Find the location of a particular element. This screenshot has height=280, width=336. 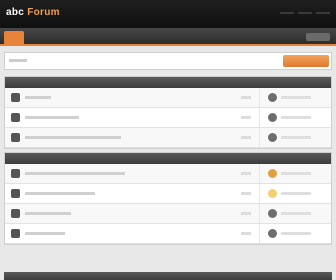

forum-toolbar is located at coordinates (168, 61).